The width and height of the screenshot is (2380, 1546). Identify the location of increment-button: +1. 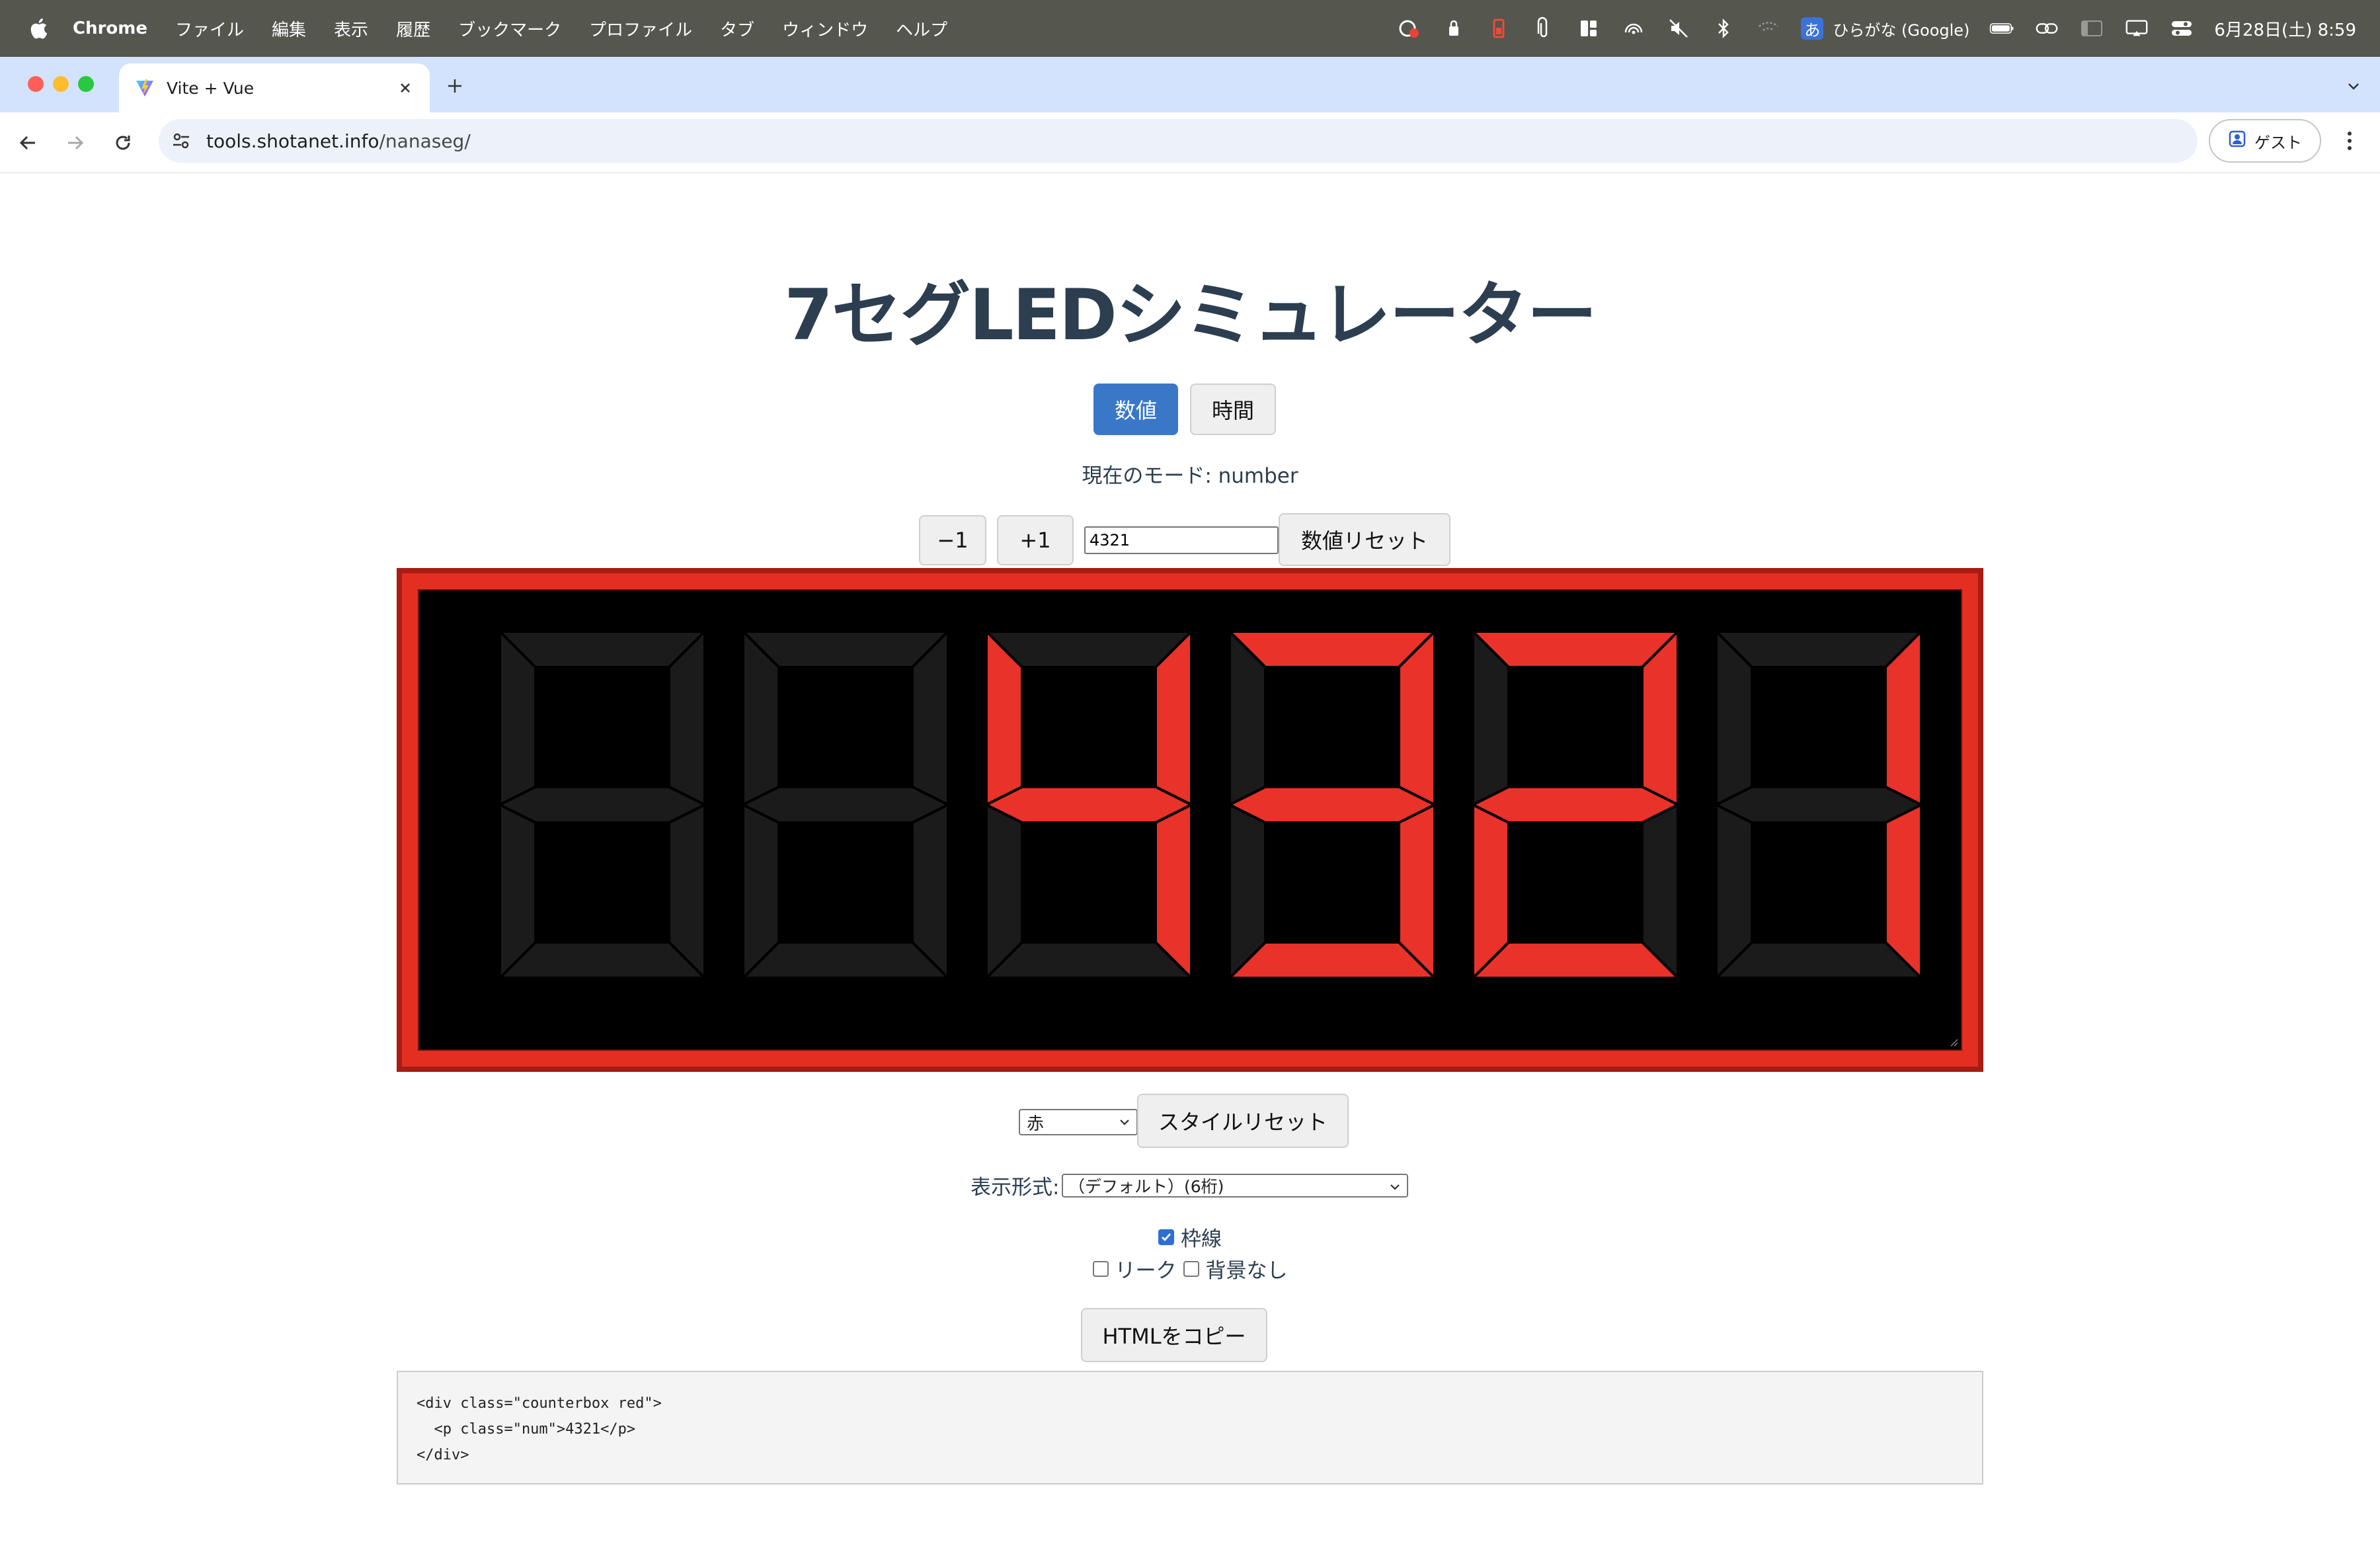
(1035, 540).